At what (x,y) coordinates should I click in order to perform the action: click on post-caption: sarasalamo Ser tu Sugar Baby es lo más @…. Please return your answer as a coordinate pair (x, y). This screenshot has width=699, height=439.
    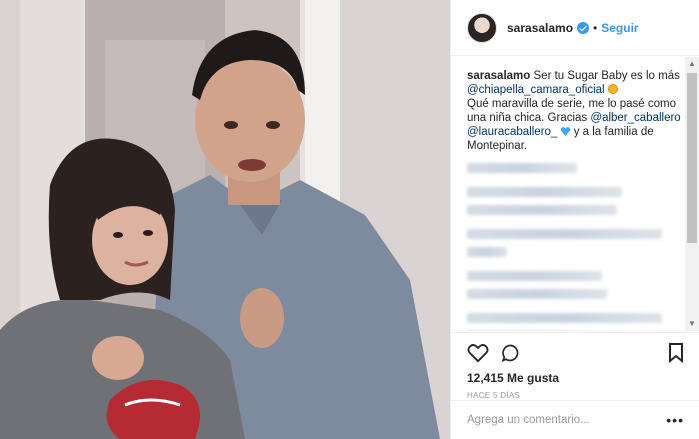
    Looking at the image, I should click on (574, 111).